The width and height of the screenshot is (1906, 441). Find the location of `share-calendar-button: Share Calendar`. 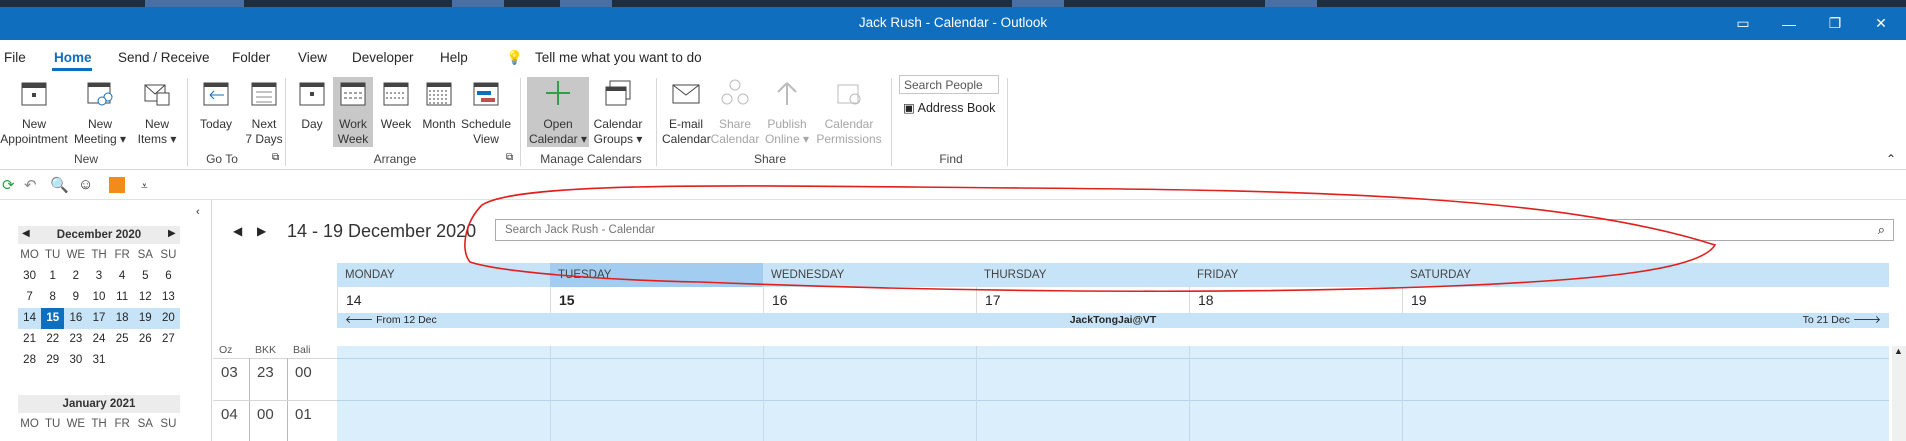

share-calendar-button: Share Calendar is located at coordinates (735, 112).